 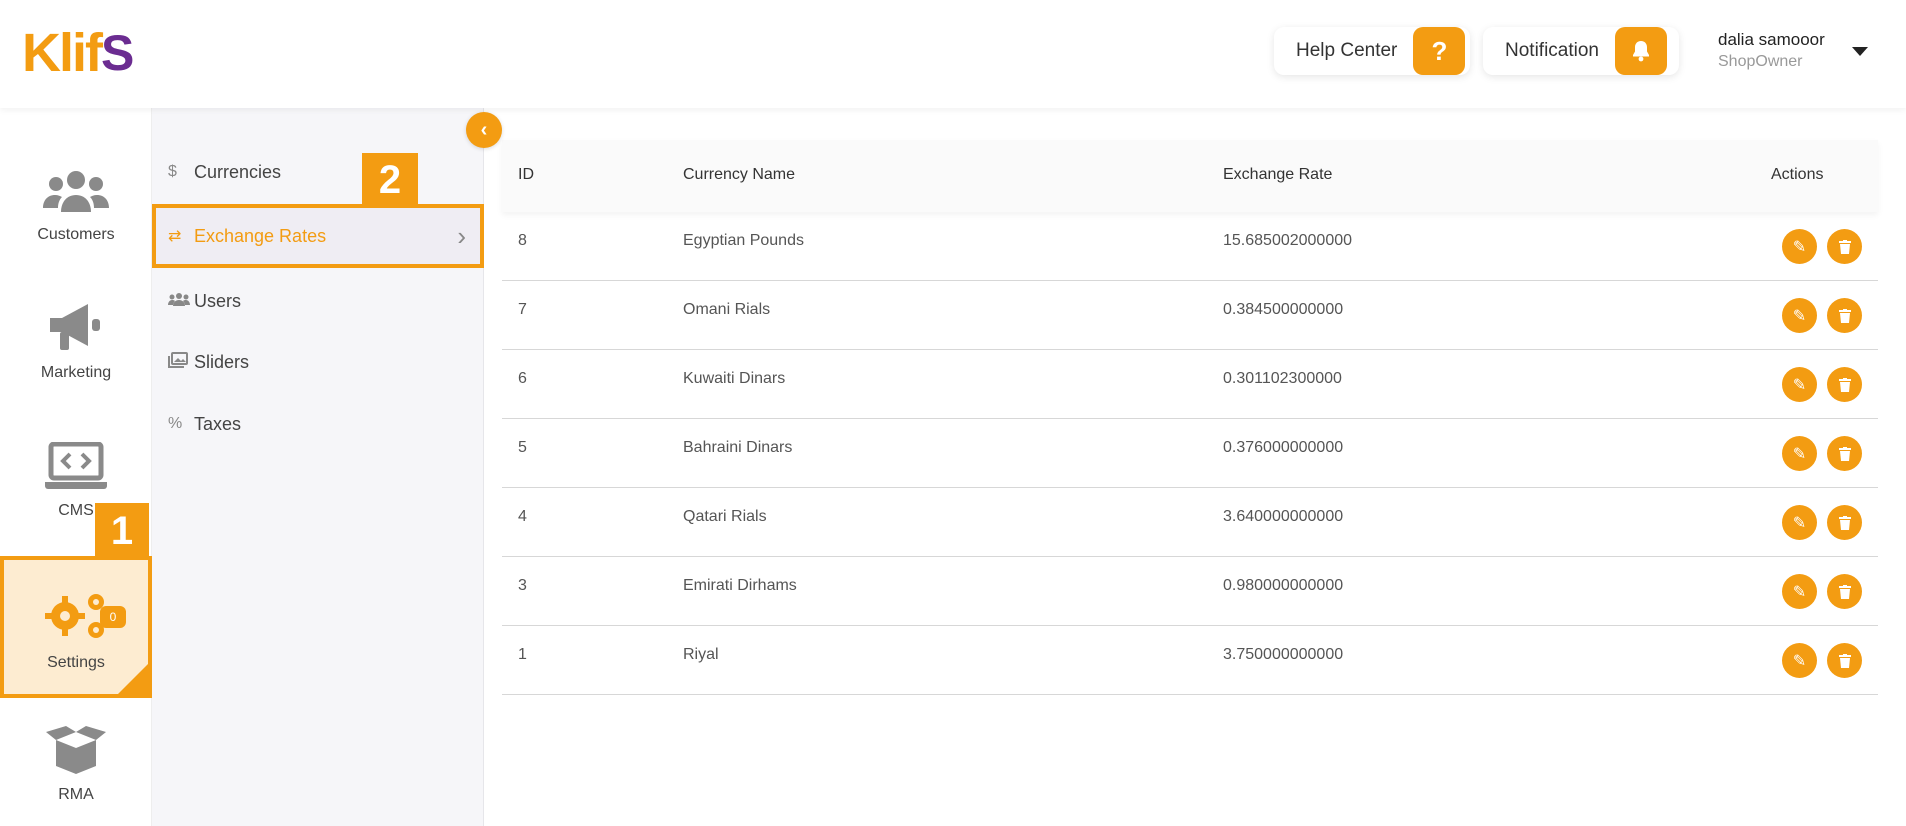 What do you see at coordinates (318, 424) in the screenshot?
I see `submenu-item-taxes: % Taxes` at bounding box center [318, 424].